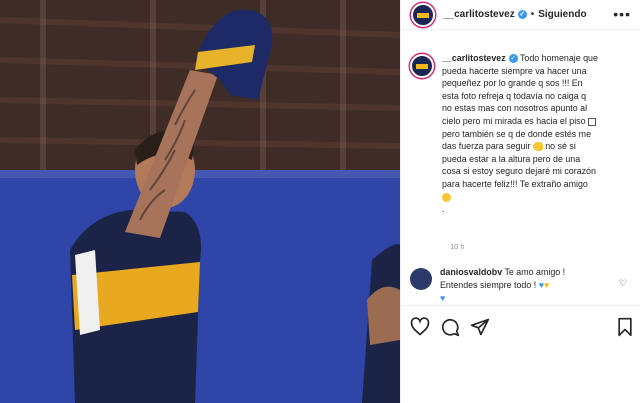 This screenshot has height=403, width=640. What do you see at coordinates (537, 147) in the screenshot?
I see `flexed-biceps-icon` at bounding box center [537, 147].